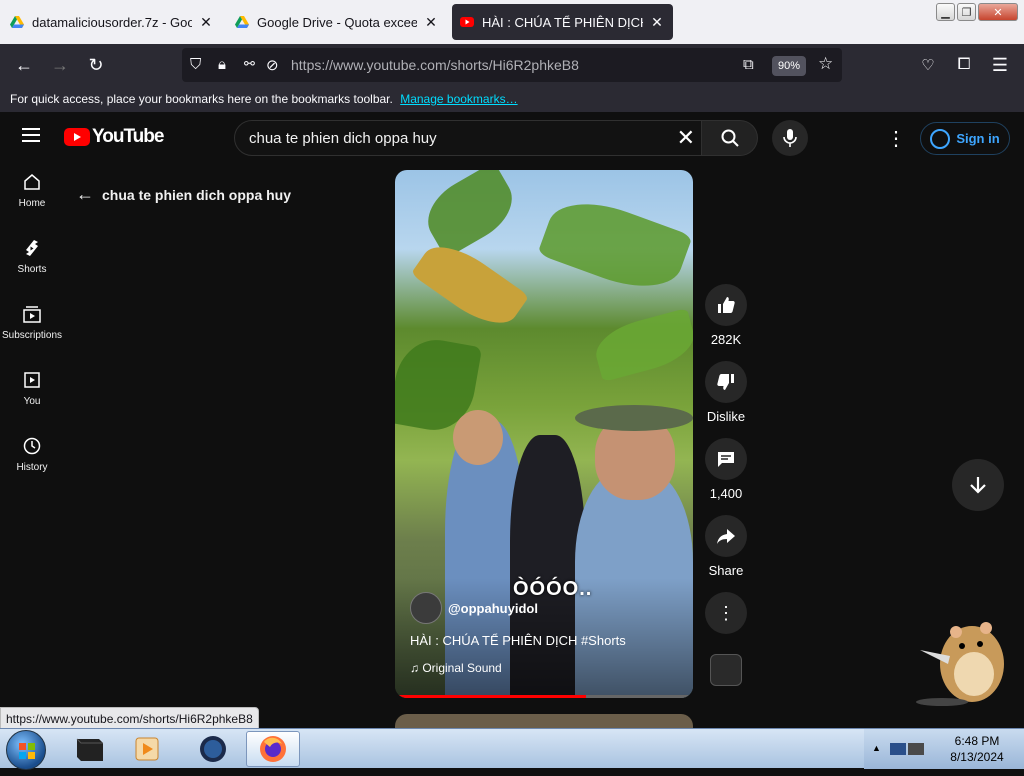  I want to click on share-label: Share, so click(726, 570).